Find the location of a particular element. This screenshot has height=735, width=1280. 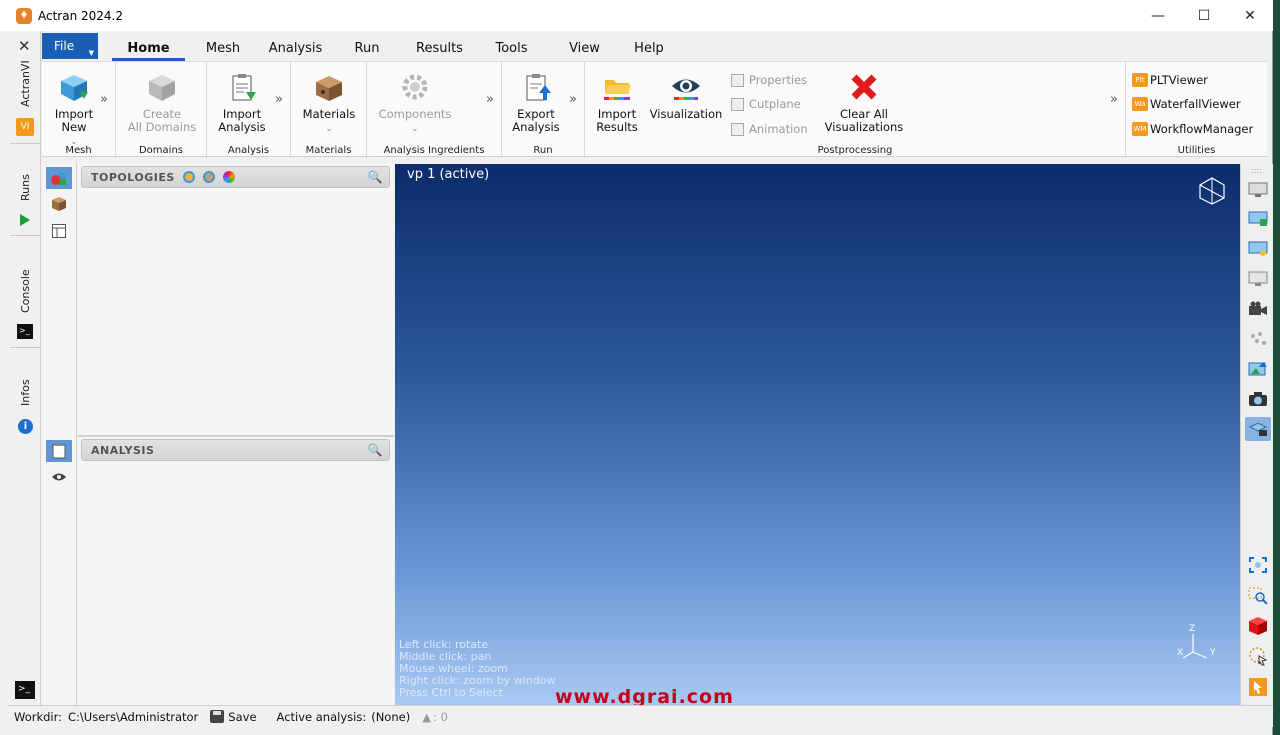

camera-icon is located at coordinates (1258, 399).